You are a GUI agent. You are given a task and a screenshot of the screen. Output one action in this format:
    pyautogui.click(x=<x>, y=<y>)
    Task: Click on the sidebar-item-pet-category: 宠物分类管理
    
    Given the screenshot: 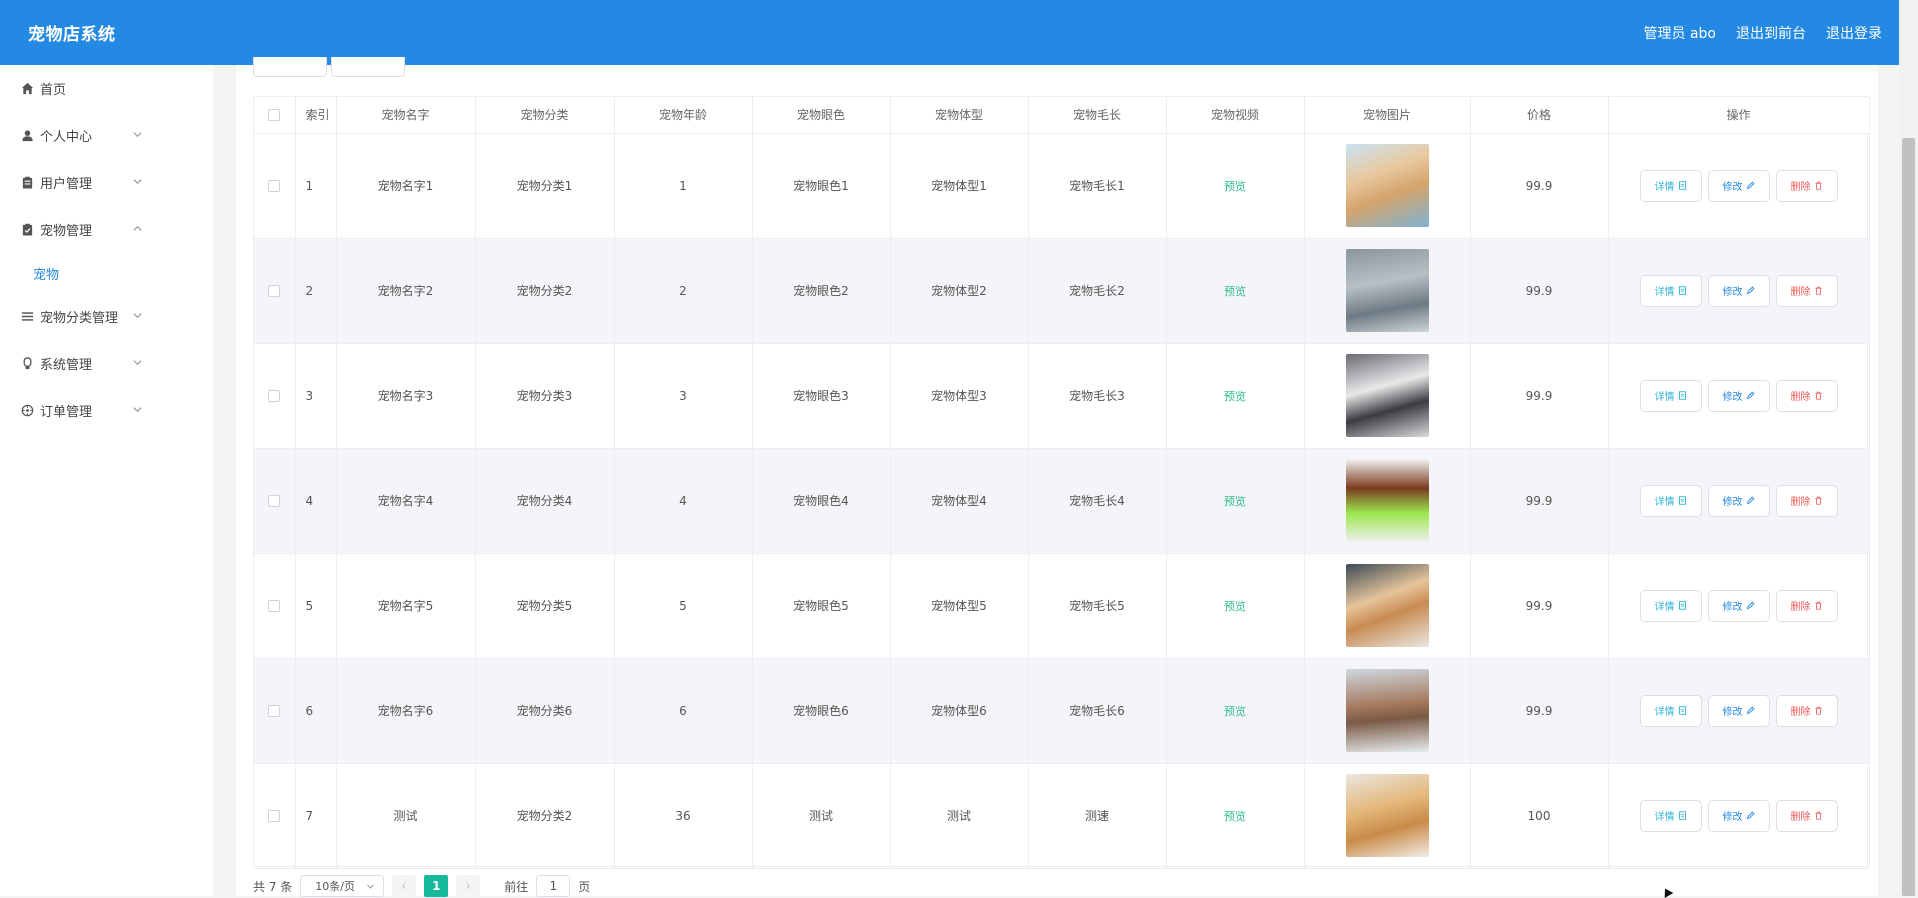 What is the action you would take?
    pyautogui.click(x=106, y=316)
    